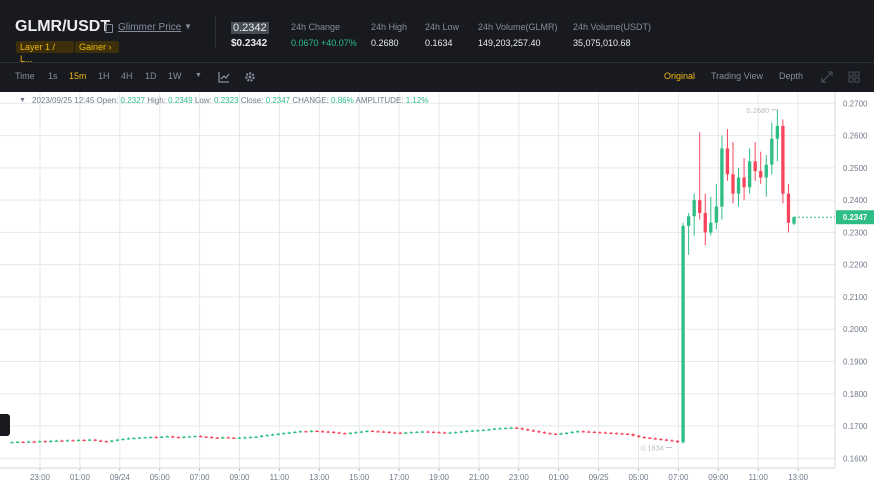  I want to click on interval-1h: 1H, so click(104, 76).